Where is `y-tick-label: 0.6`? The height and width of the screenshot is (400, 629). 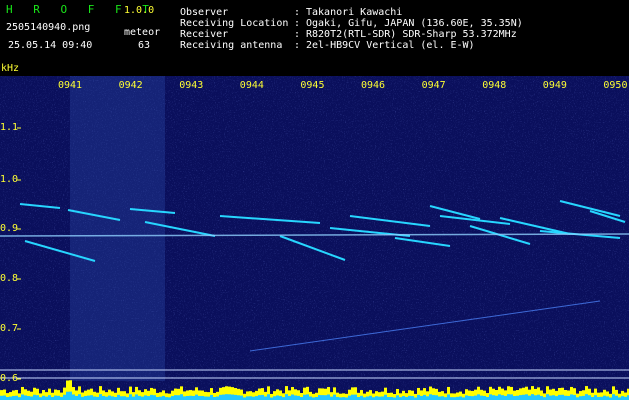
y-tick-label: 0.6 is located at coordinates (9, 378).